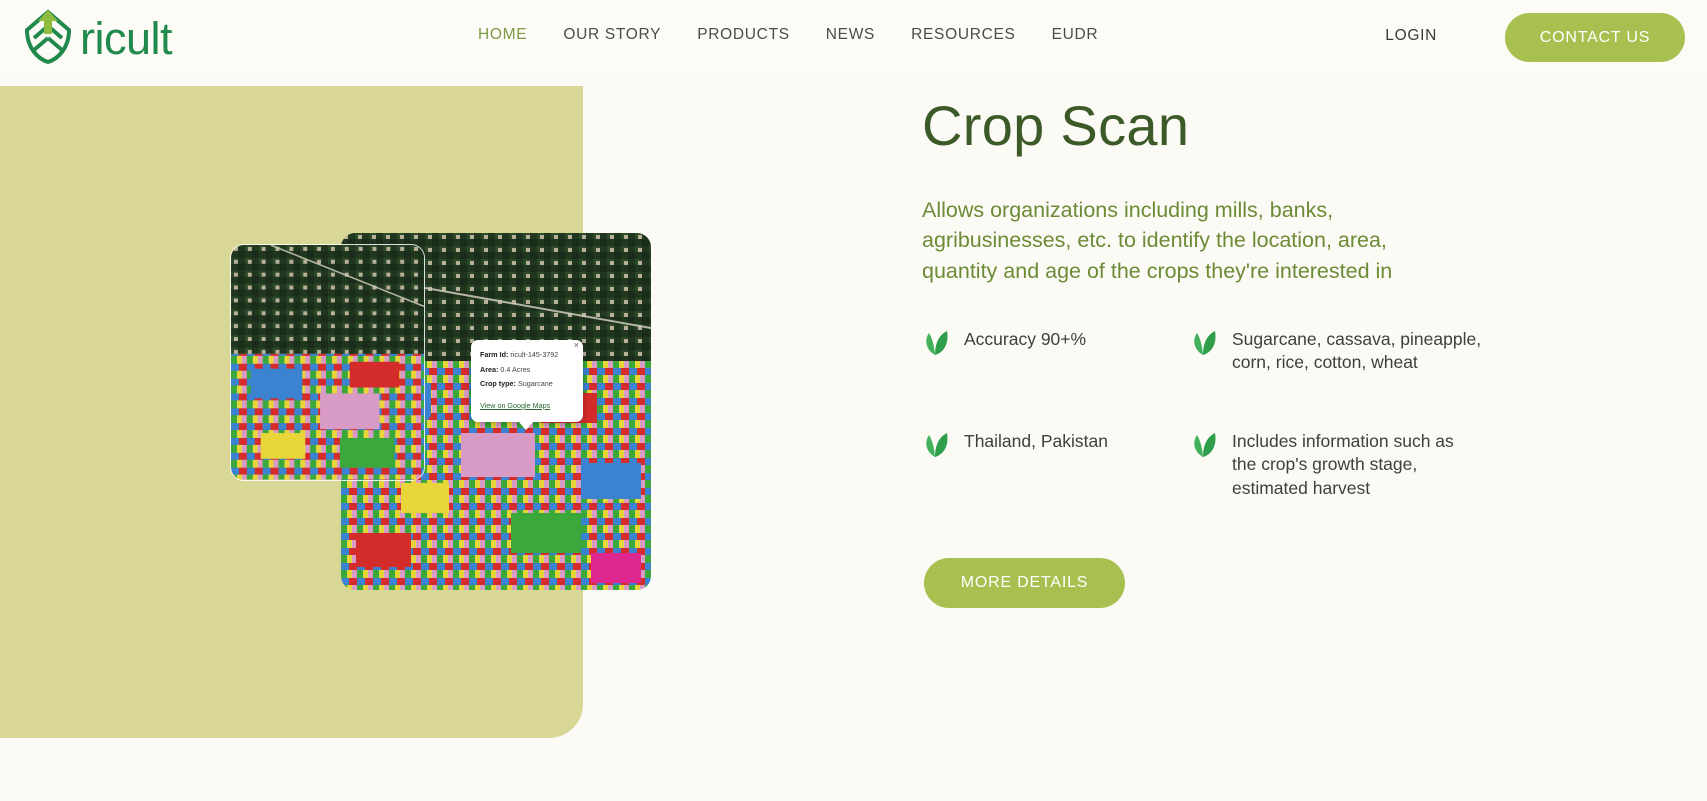 The image size is (1707, 801). I want to click on feature-label: Accuracy 90+%, so click(1025, 339).